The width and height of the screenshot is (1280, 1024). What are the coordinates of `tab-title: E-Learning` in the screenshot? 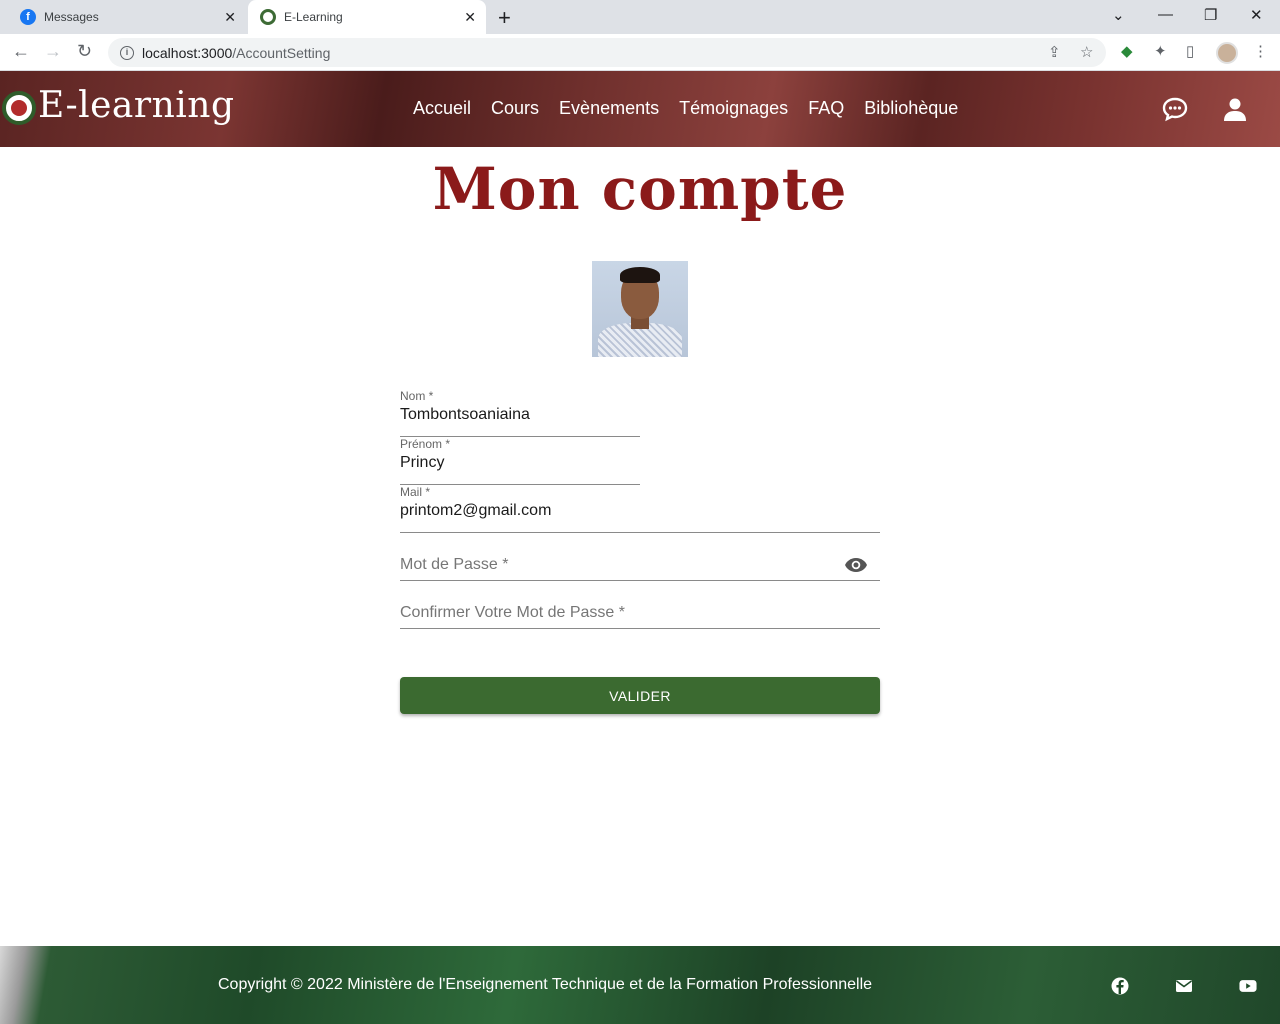 It's located at (313, 17).